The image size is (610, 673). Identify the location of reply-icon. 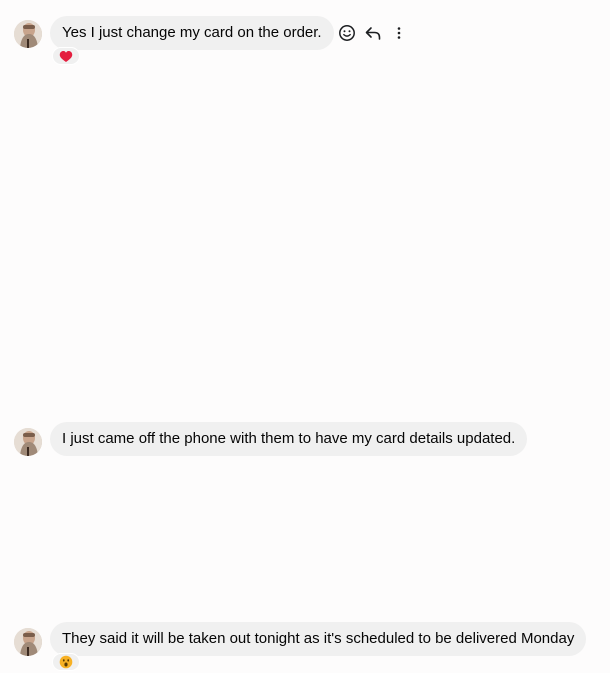
(373, 33).